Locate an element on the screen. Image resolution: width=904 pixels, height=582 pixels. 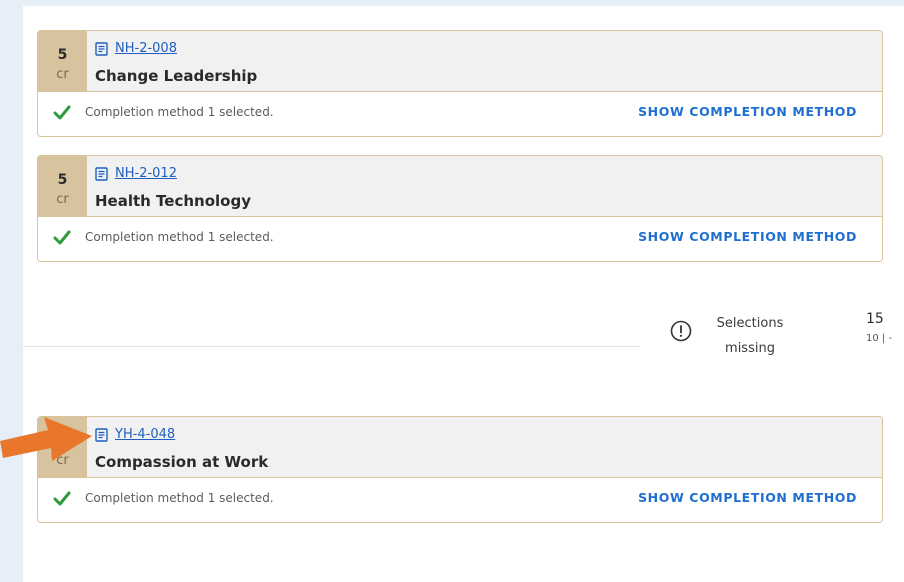
status-sub: 10 | - is located at coordinates (879, 338).